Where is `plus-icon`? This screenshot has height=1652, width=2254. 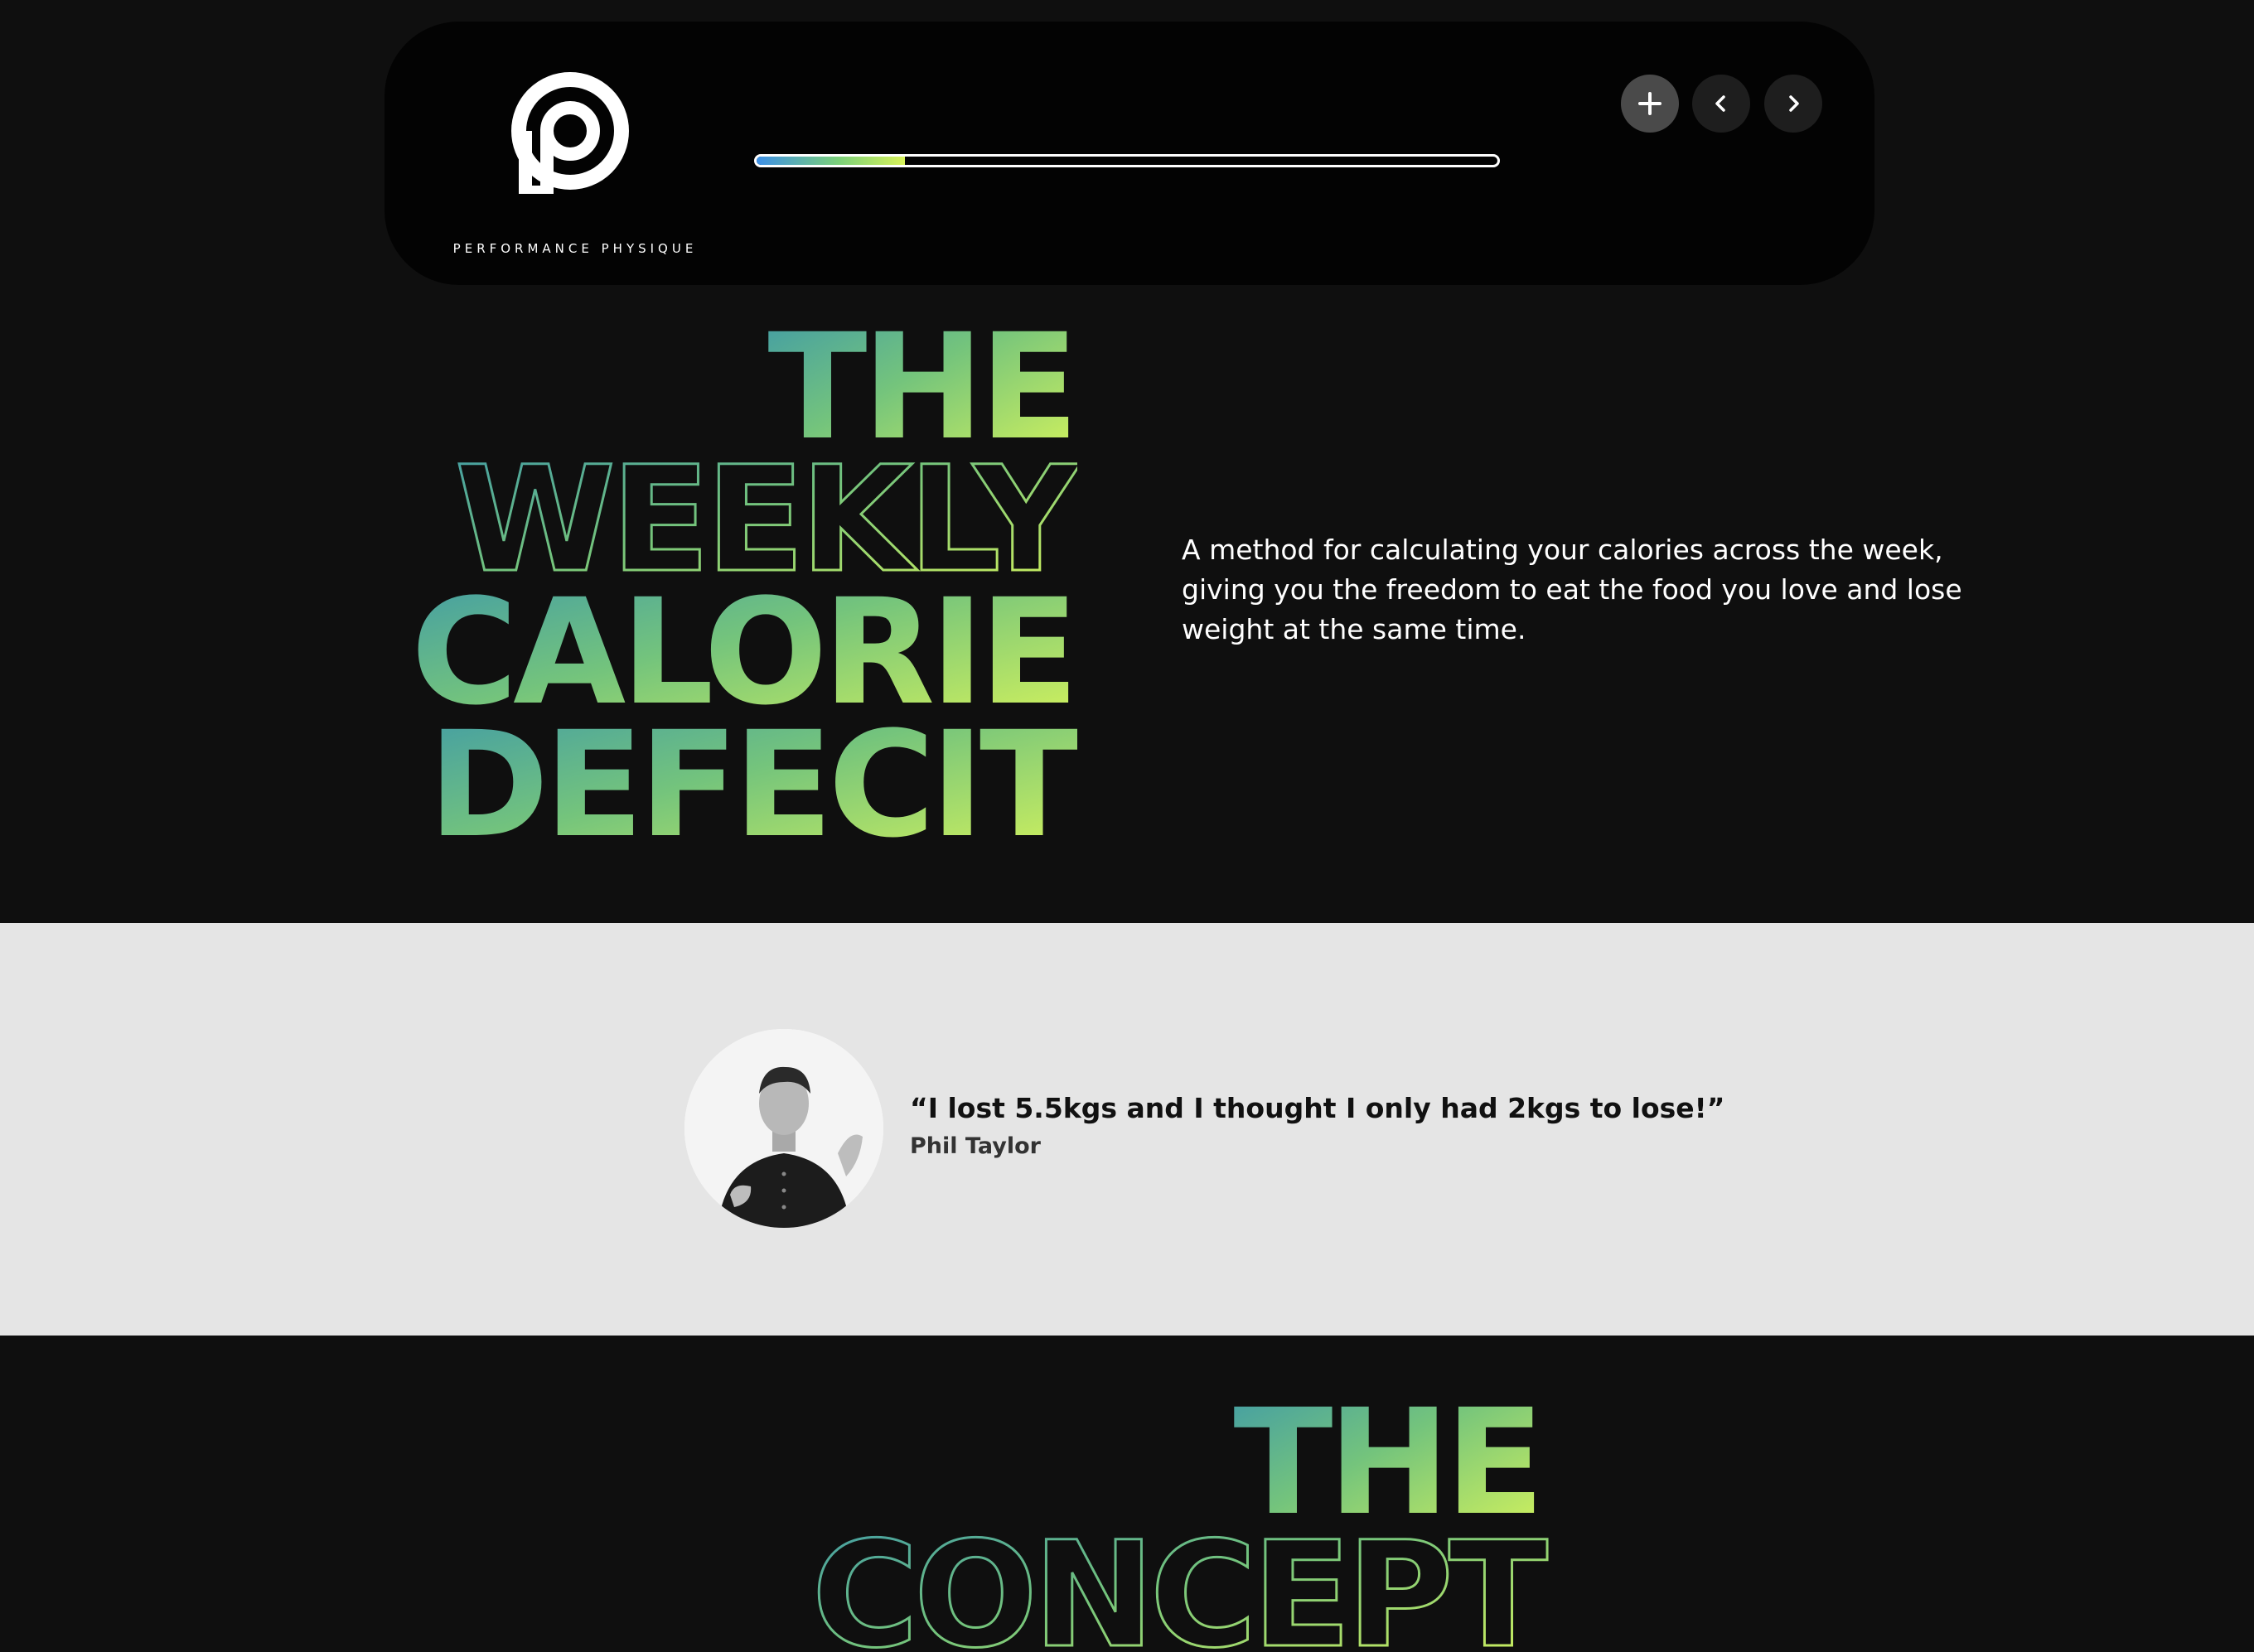
plus-icon is located at coordinates (1649, 104).